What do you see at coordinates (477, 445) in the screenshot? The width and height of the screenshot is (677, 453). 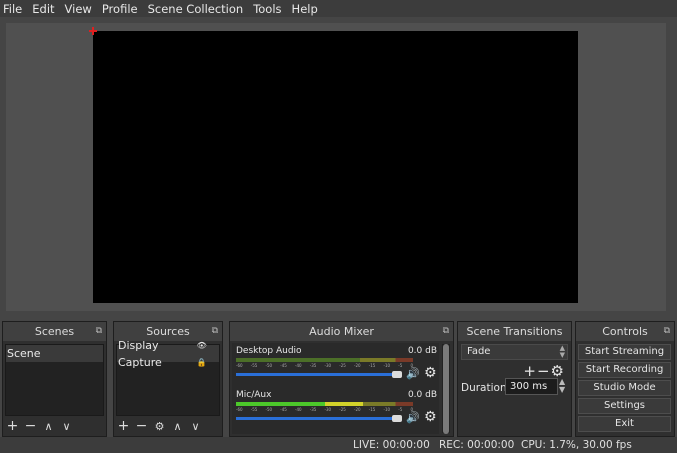 I see `rec-status: REC: 00:00:00` at bounding box center [477, 445].